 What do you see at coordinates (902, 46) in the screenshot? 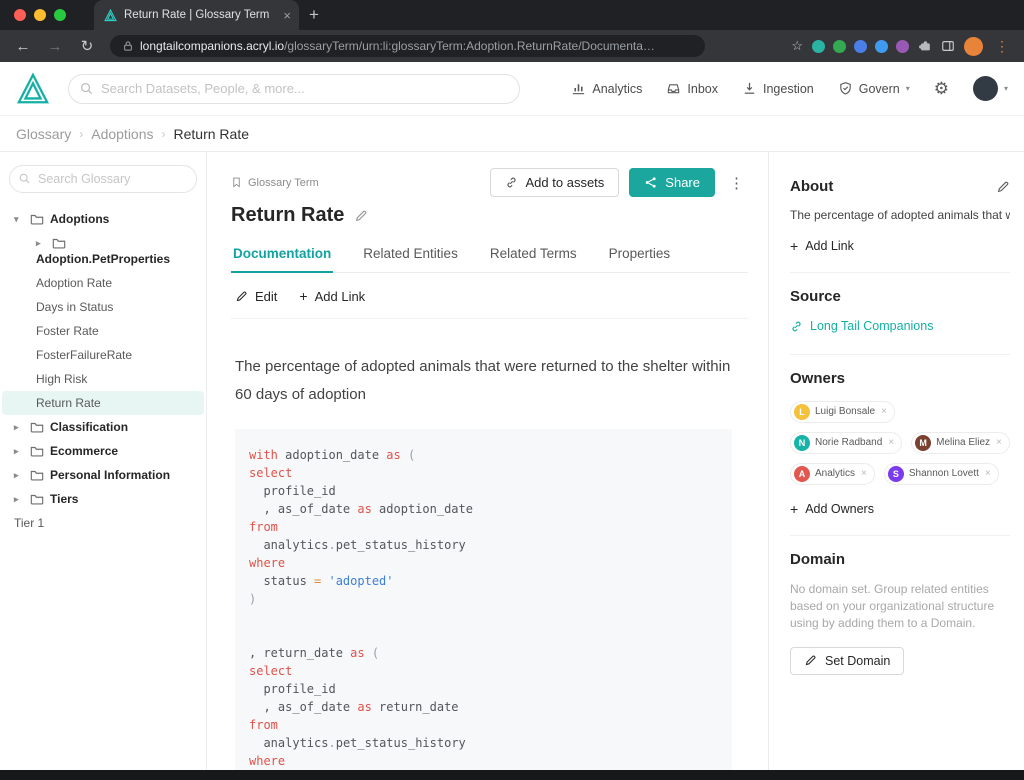
I see `purple-extension-icon` at bounding box center [902, 46].